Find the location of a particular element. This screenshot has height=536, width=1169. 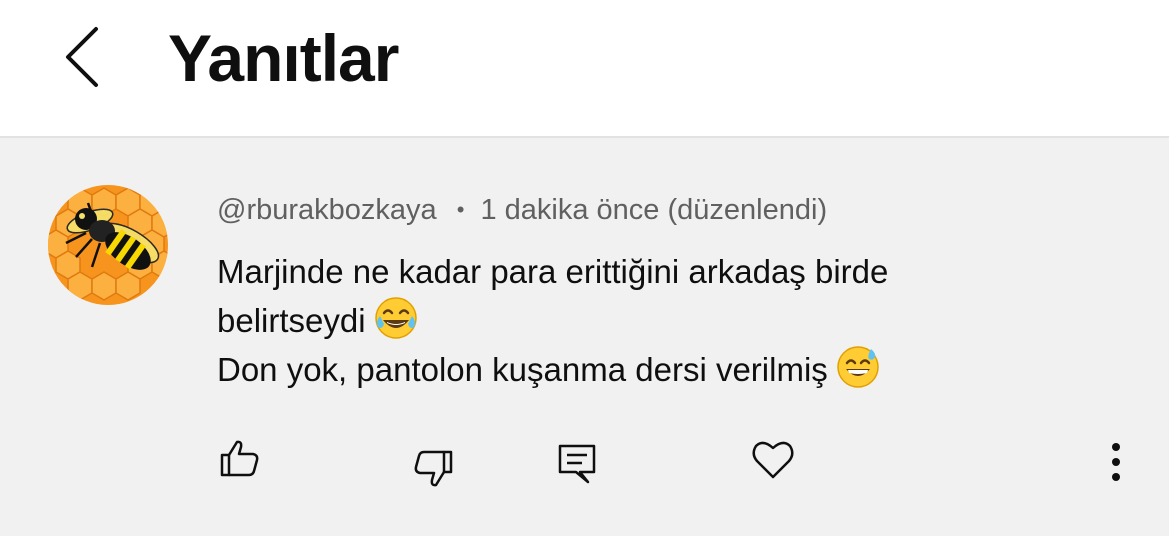

like-button is located at coordinates (240, 458).